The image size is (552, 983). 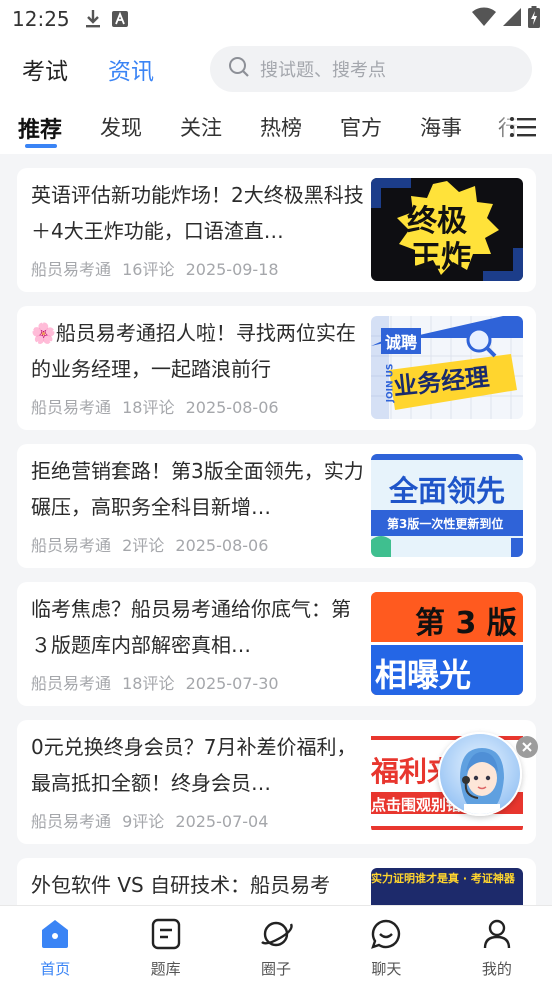 I want to click on tab-hot: 热榜, so click(x=281, y=127).